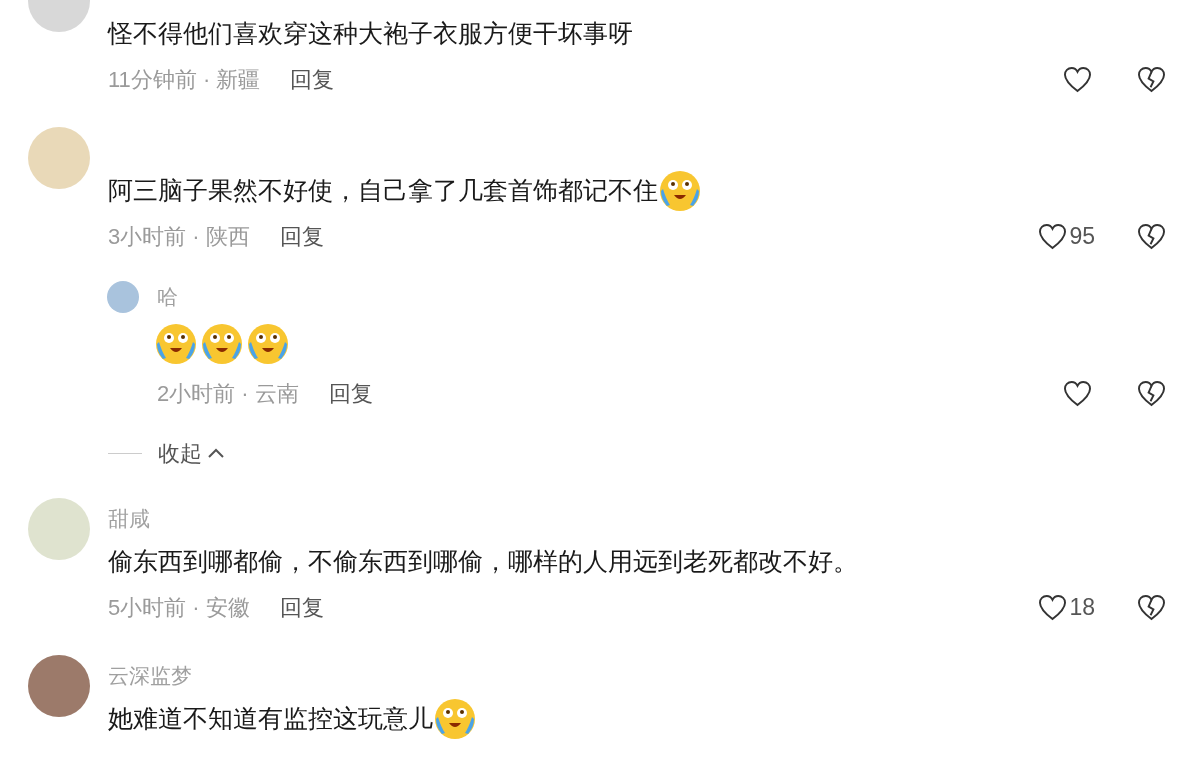 The image size is (1200, 757). What do you see at coordinates (179, 607) in the screenshot?
I see `comment-time-location: 5小时前 · 安徽` at bounding box center [179, 607].